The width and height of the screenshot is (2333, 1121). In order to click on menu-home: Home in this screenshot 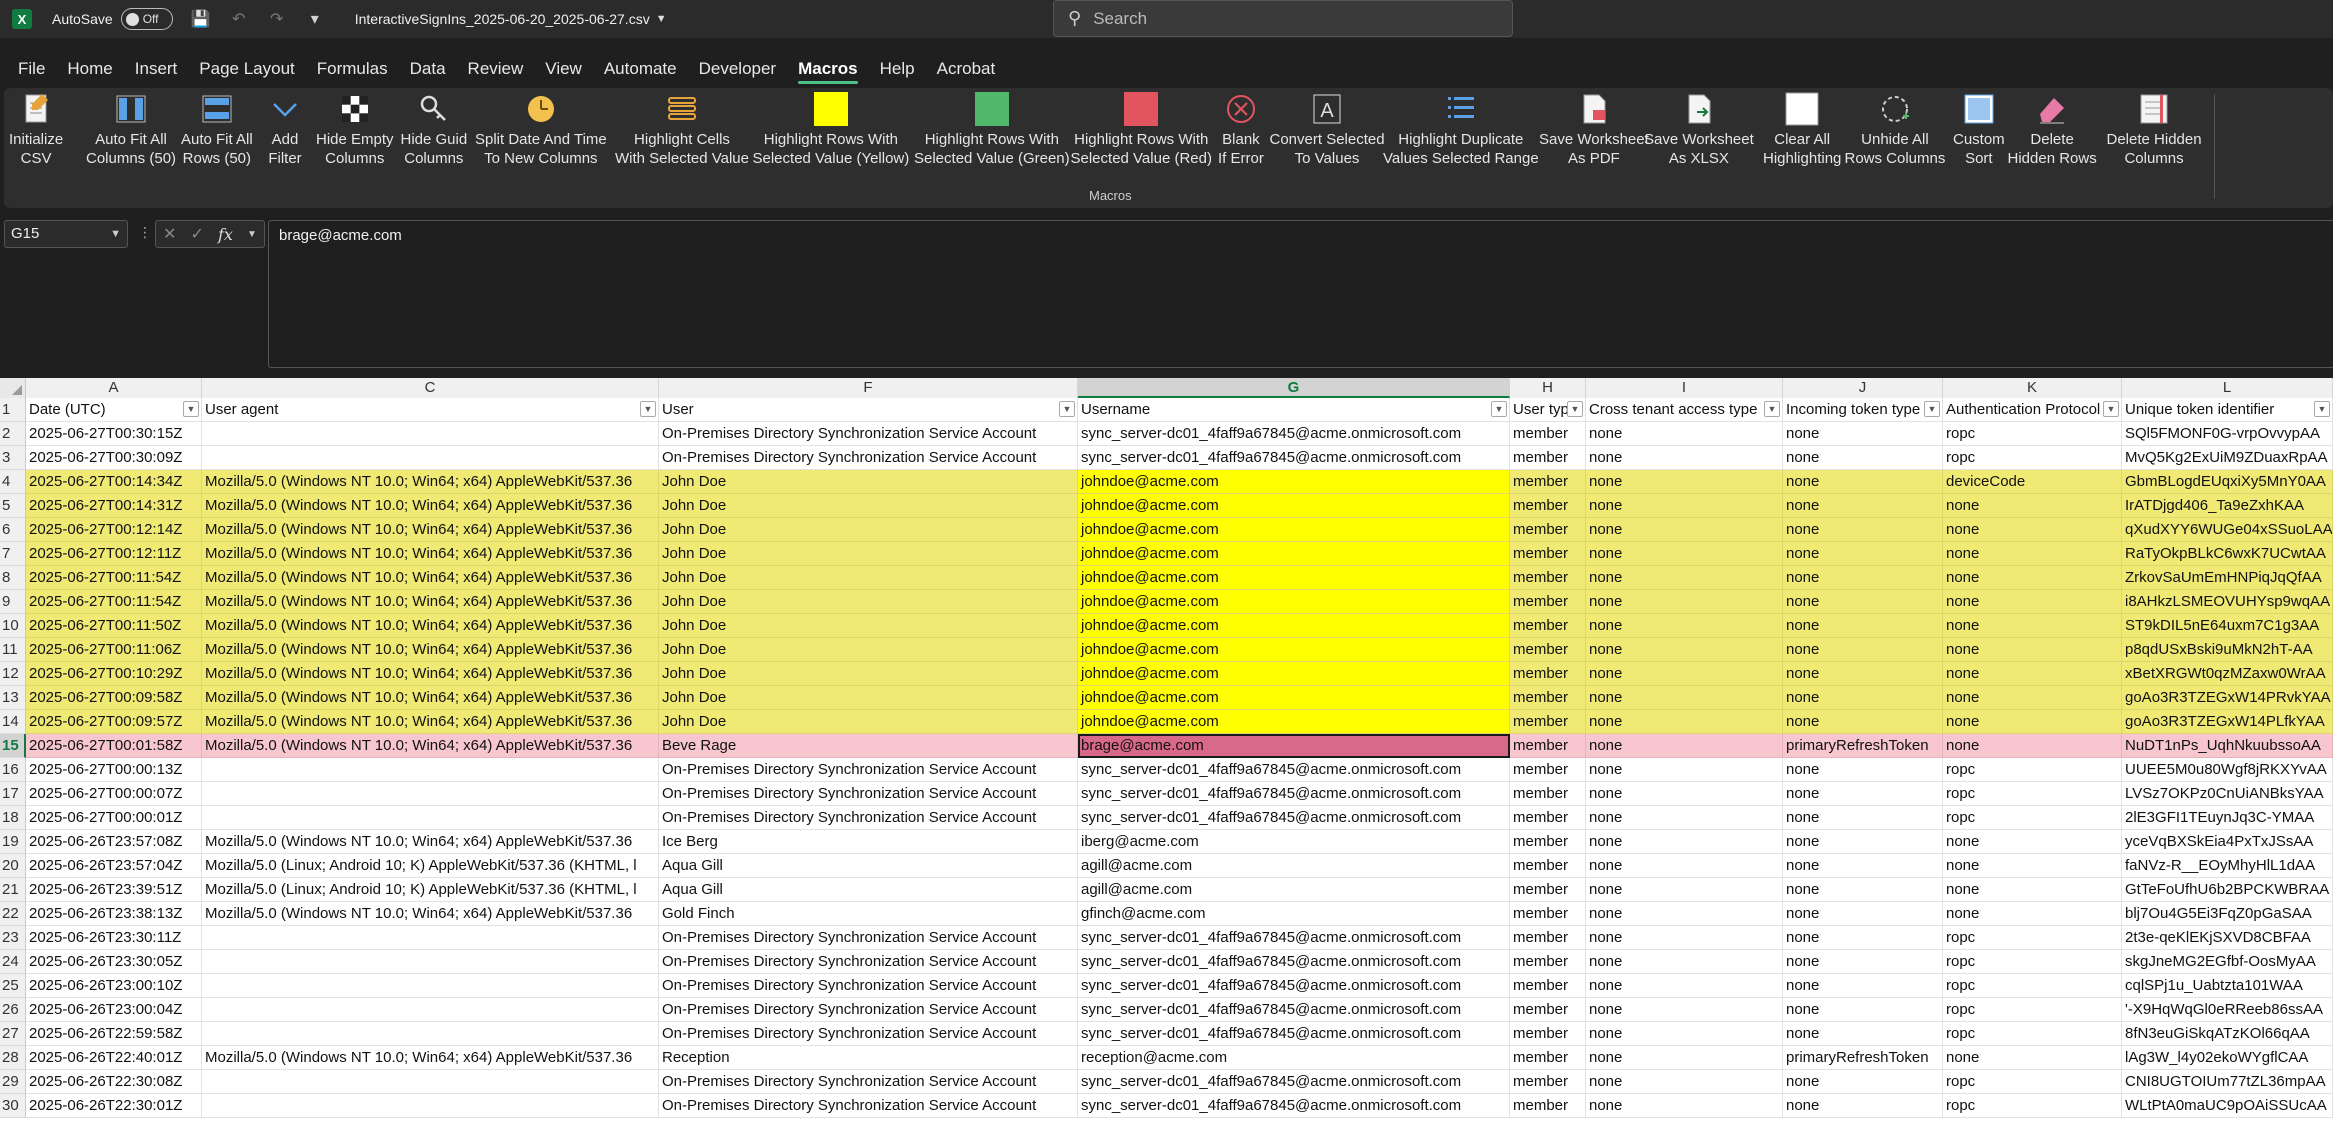, I will do `click(89, 69)`.